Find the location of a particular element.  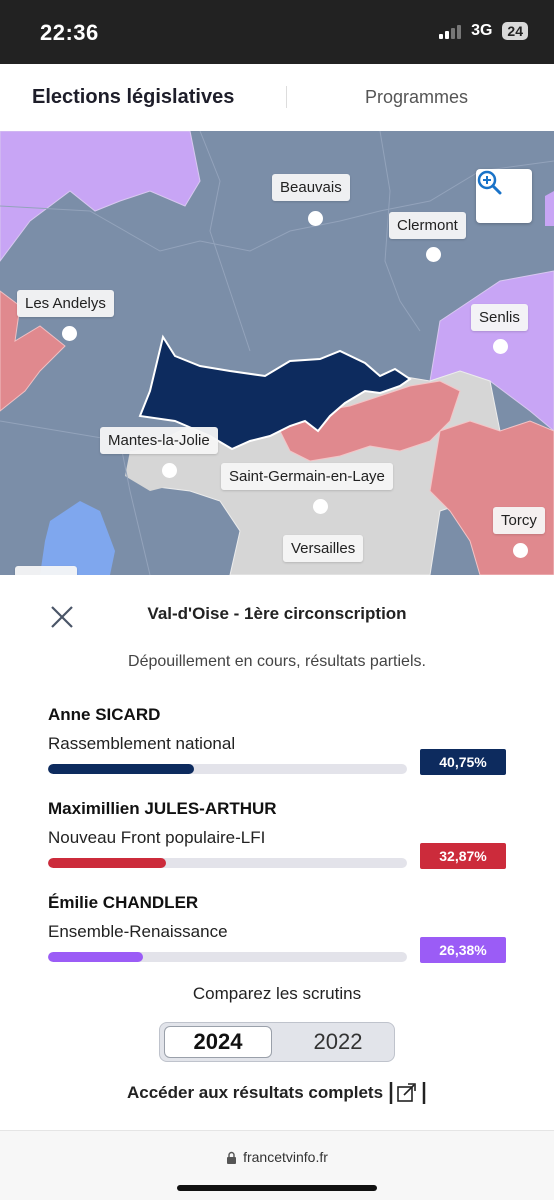

region-nfp-east is located at coordinates (491, 497).